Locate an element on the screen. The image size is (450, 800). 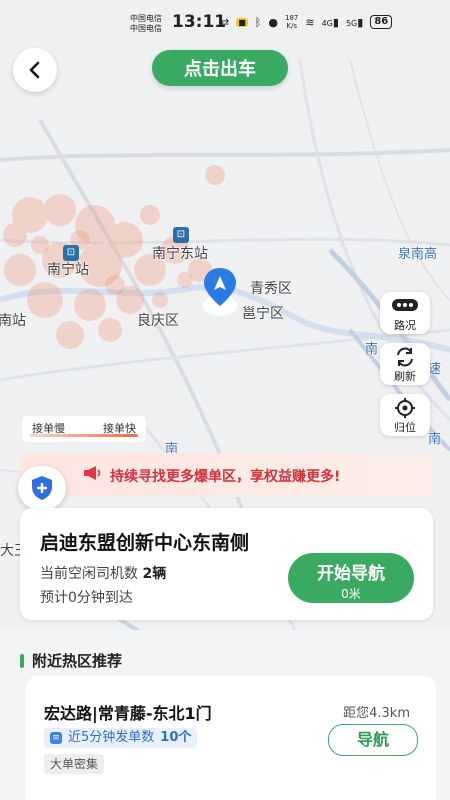
status-icons: ⇄ ■ ᛒ ● 187 K/s ≋ 4G▮ 5G▮ 86 is located at coordinates (306, 22).